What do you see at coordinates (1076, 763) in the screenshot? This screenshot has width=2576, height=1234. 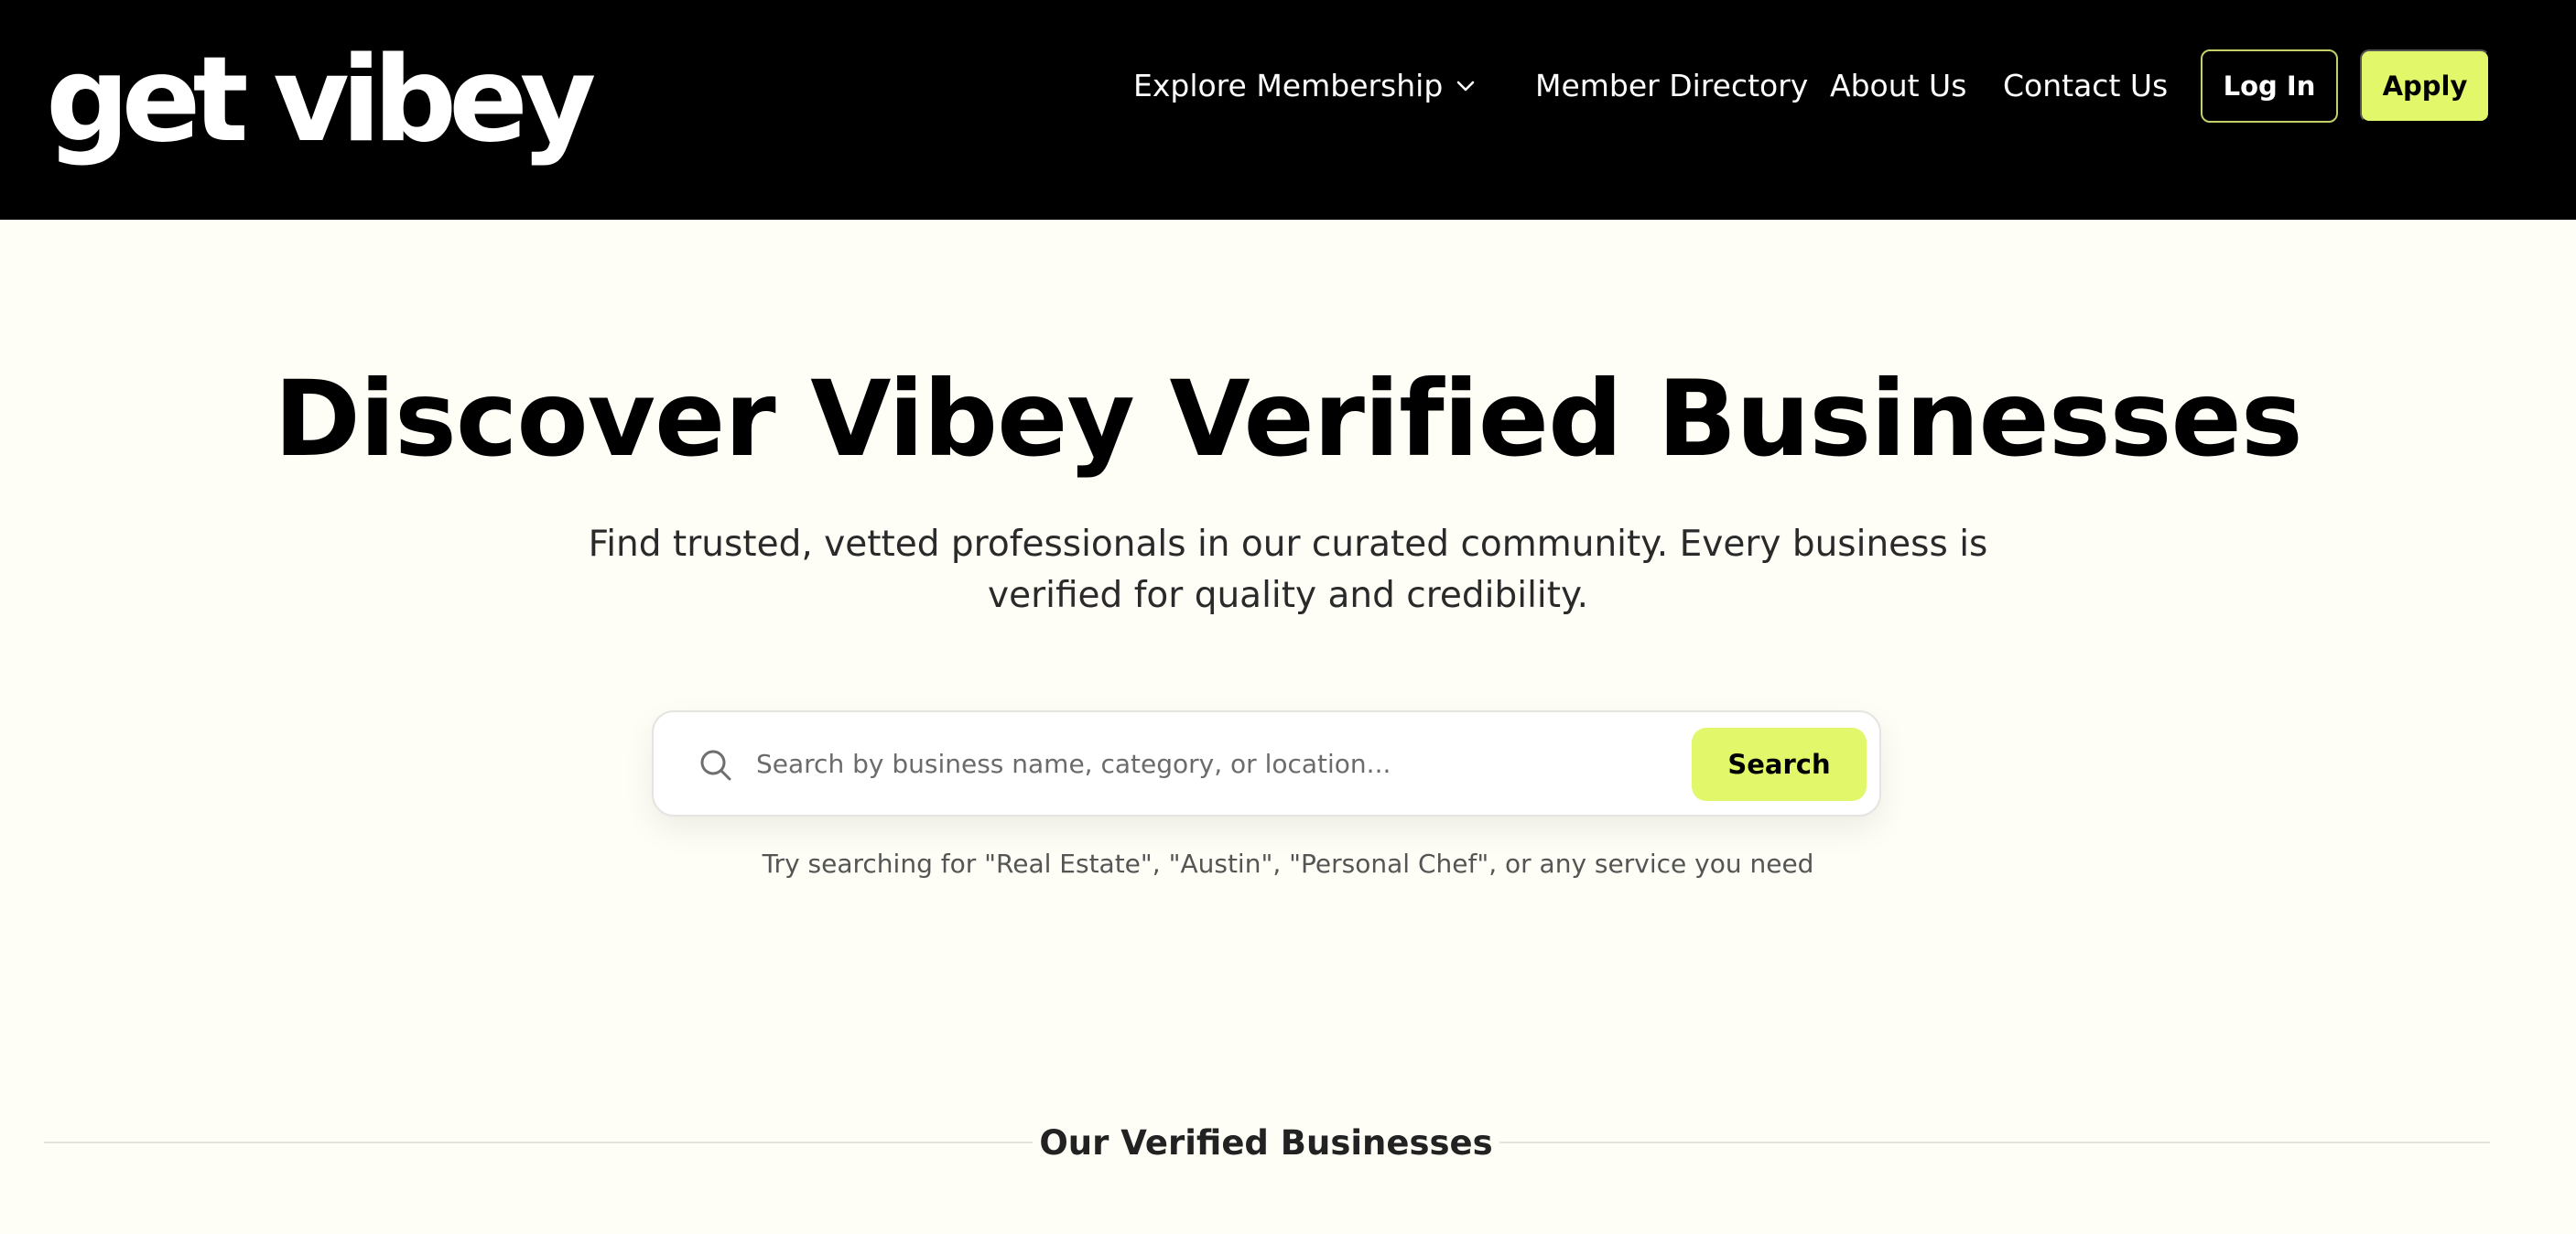 I see `search-input` at bounding box center [1076, 763].